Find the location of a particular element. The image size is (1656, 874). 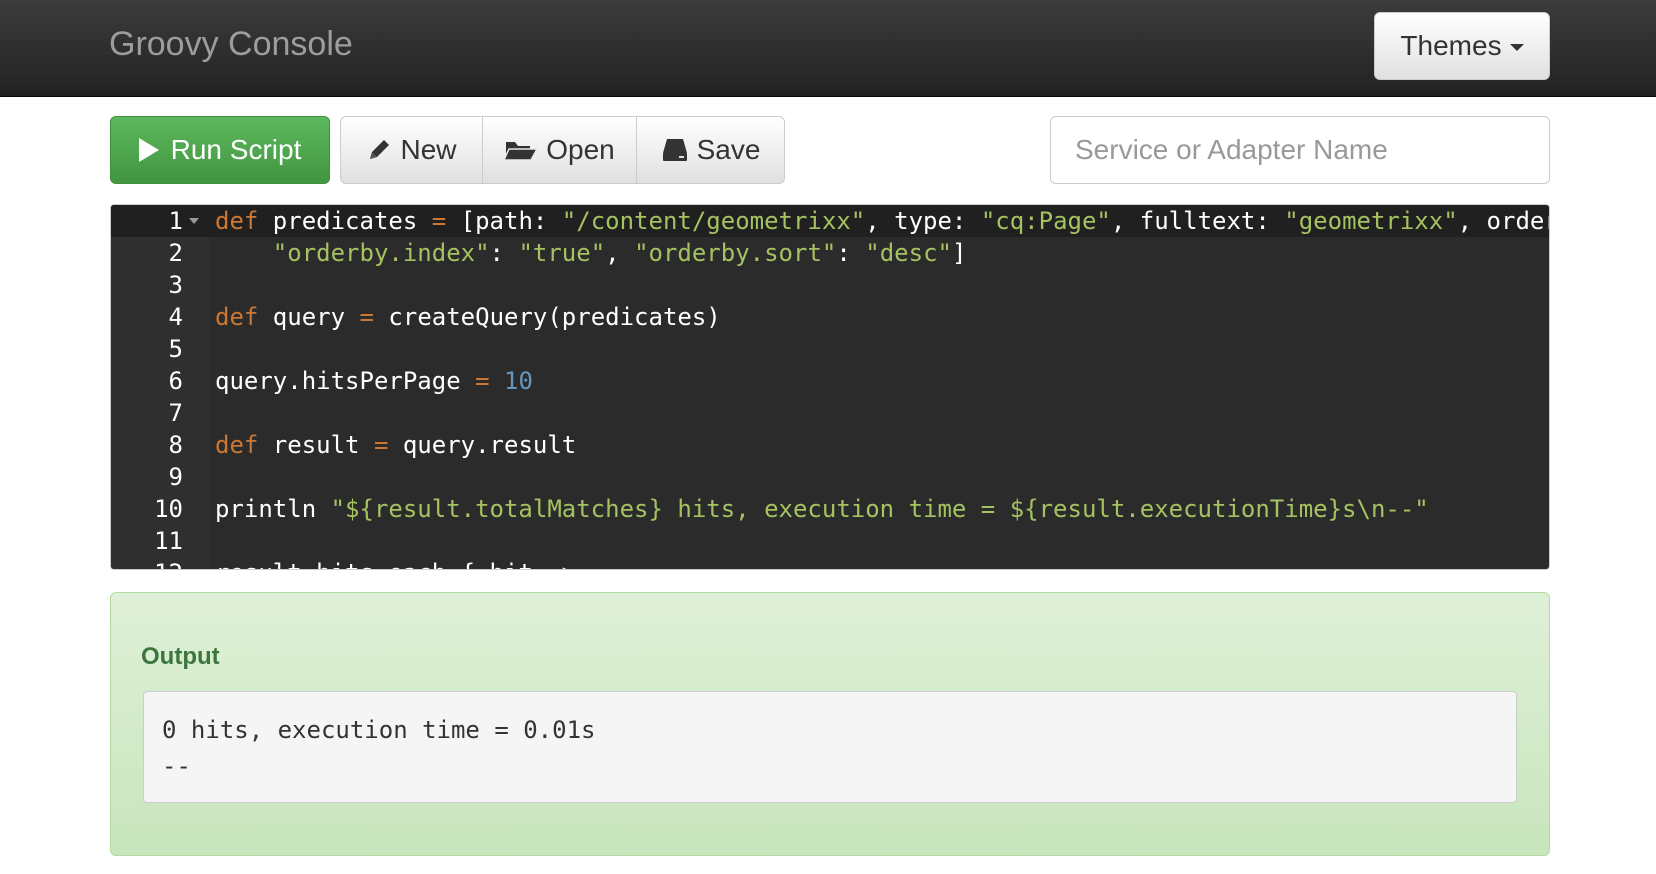

themes-dropdown-button: Themes is located at coordinates (1462, 46).